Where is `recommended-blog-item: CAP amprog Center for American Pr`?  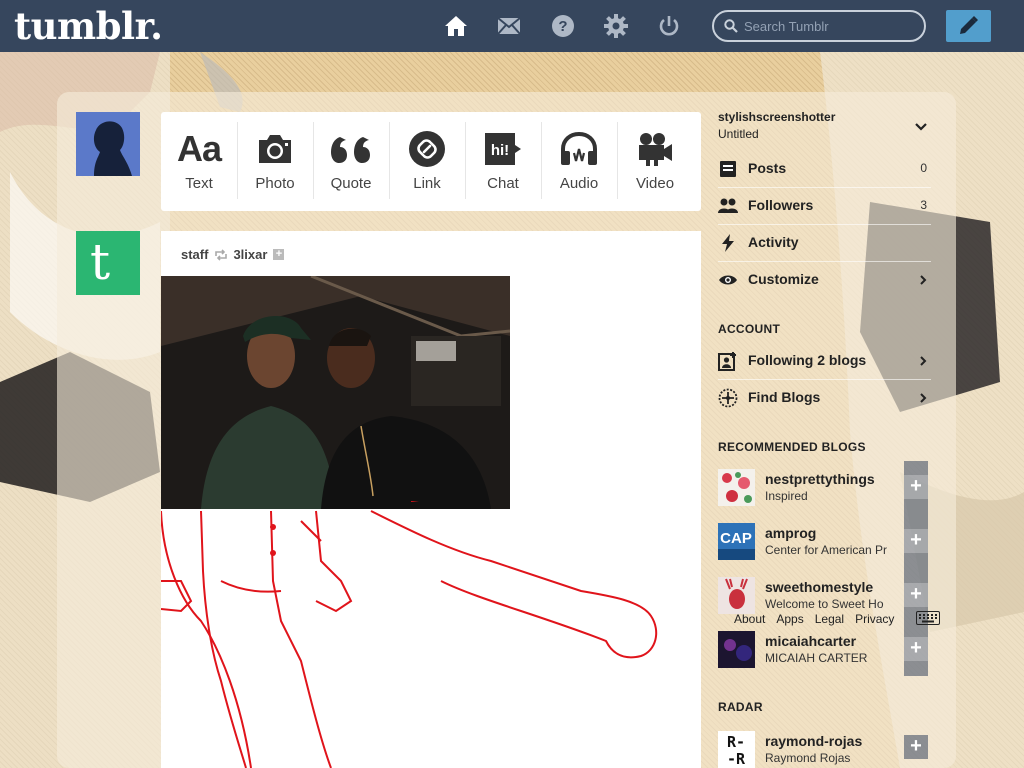 recommended-blog-item: CAP amprog Center for American Pr is located at coordinates (811, 550).